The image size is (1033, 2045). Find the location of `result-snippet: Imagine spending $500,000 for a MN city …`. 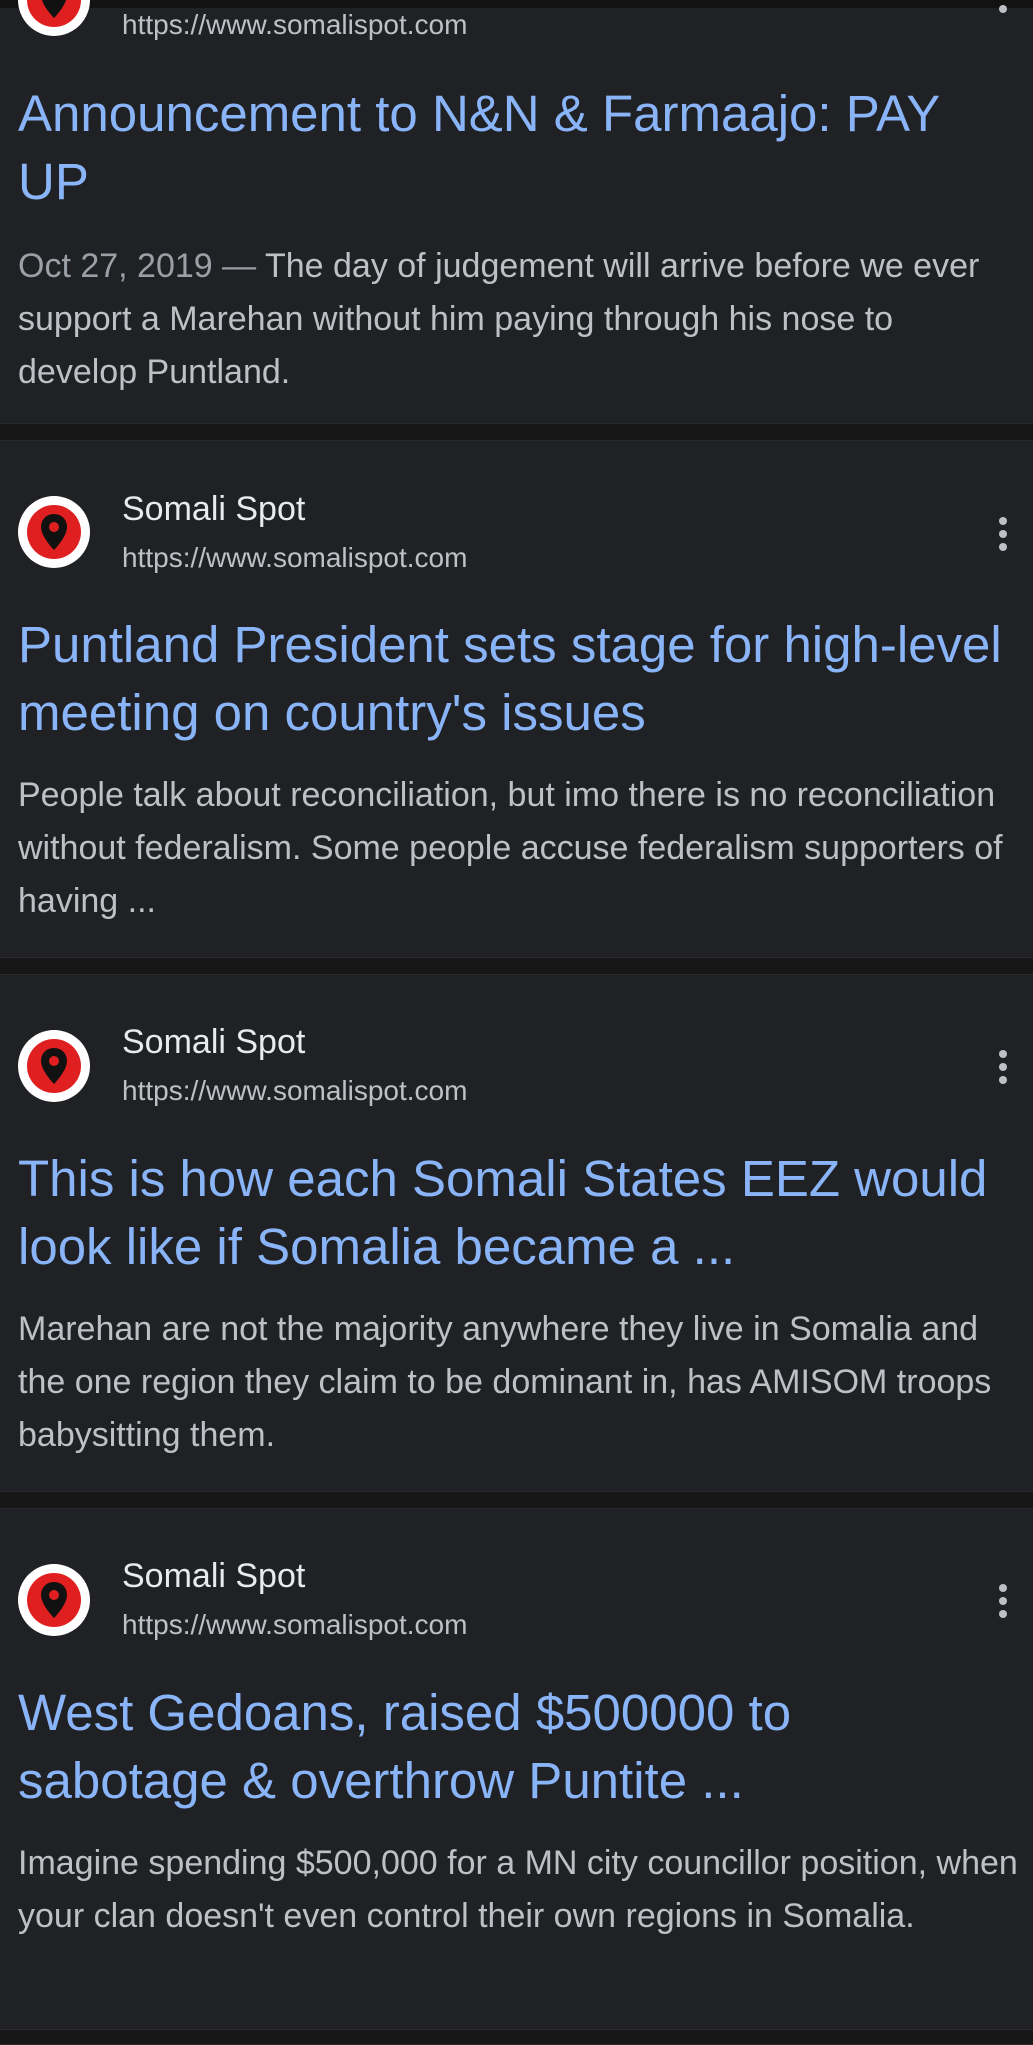

result-snippet: Imagine spending $500,000 for a MN city … is located at coordinates (518, 1889).